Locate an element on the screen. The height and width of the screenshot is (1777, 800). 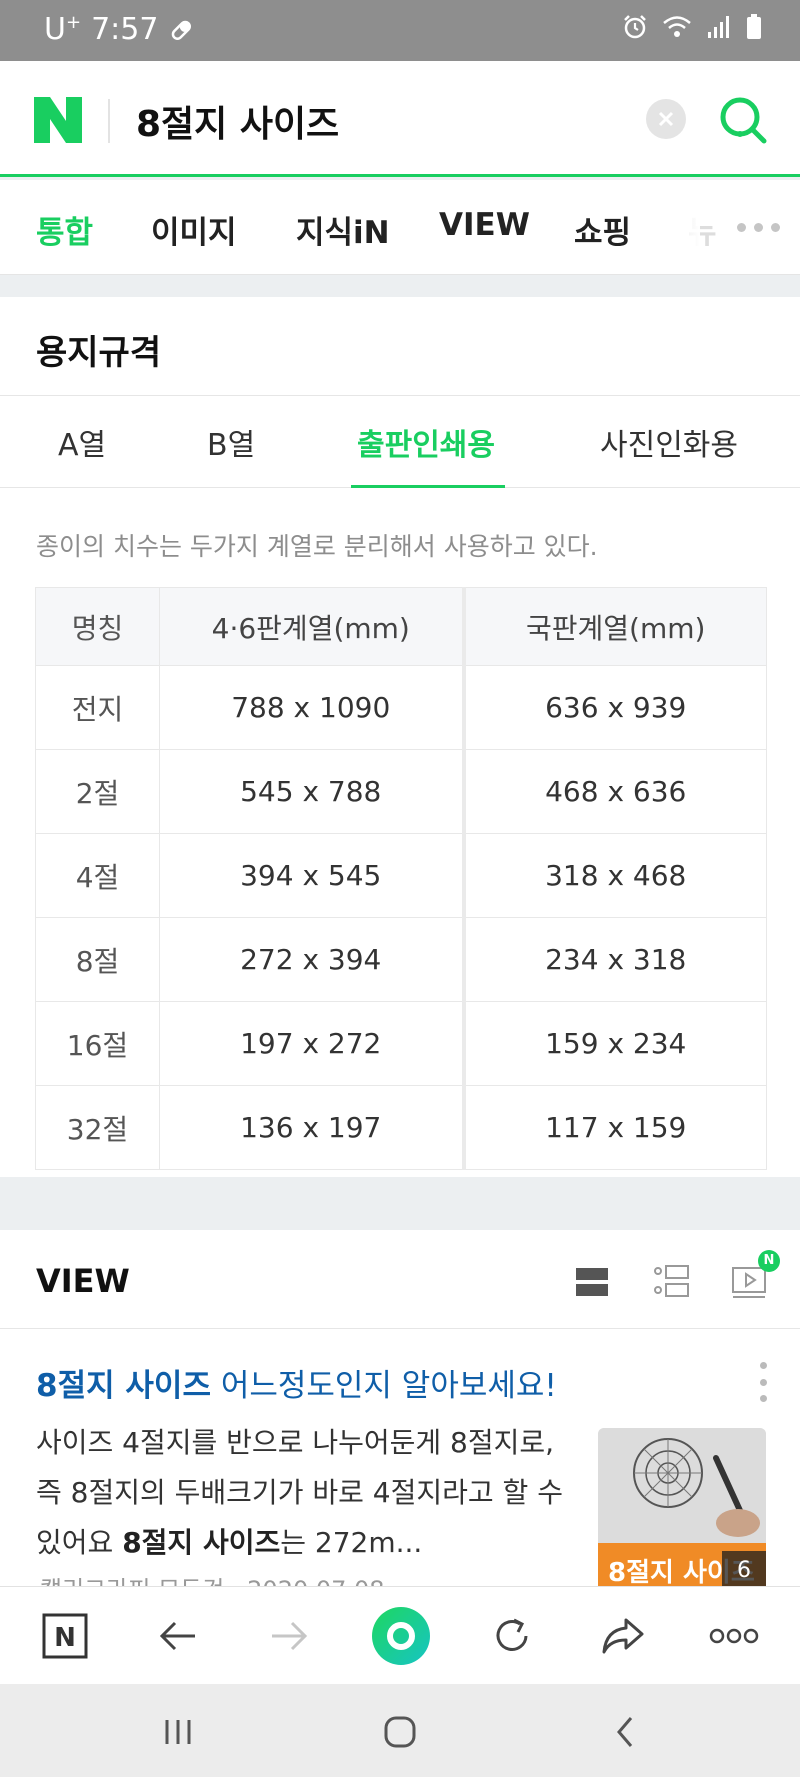
tab-knowledge-in: 지식iN is located at coordinates (343, 229).